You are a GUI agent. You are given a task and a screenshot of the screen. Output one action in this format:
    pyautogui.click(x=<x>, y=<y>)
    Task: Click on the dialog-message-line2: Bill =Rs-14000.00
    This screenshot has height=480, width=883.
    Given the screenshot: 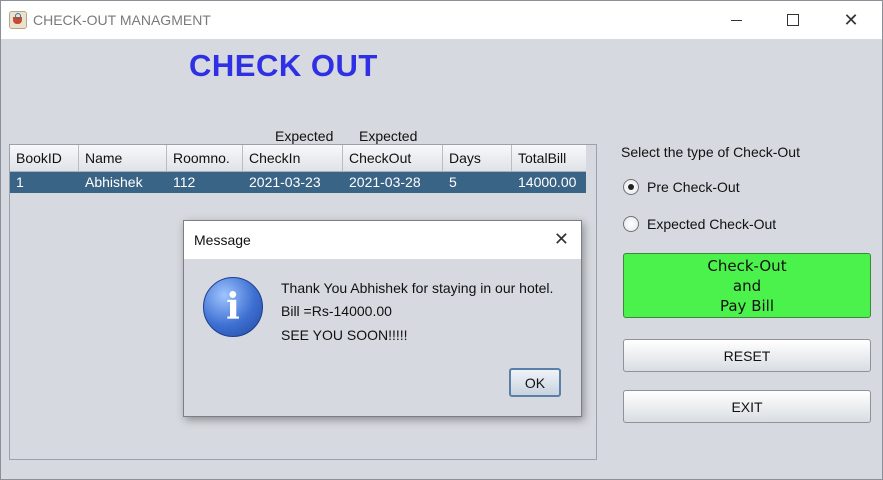 What is the action you would take?
    pyautogui.click(x=336, y=311)
    